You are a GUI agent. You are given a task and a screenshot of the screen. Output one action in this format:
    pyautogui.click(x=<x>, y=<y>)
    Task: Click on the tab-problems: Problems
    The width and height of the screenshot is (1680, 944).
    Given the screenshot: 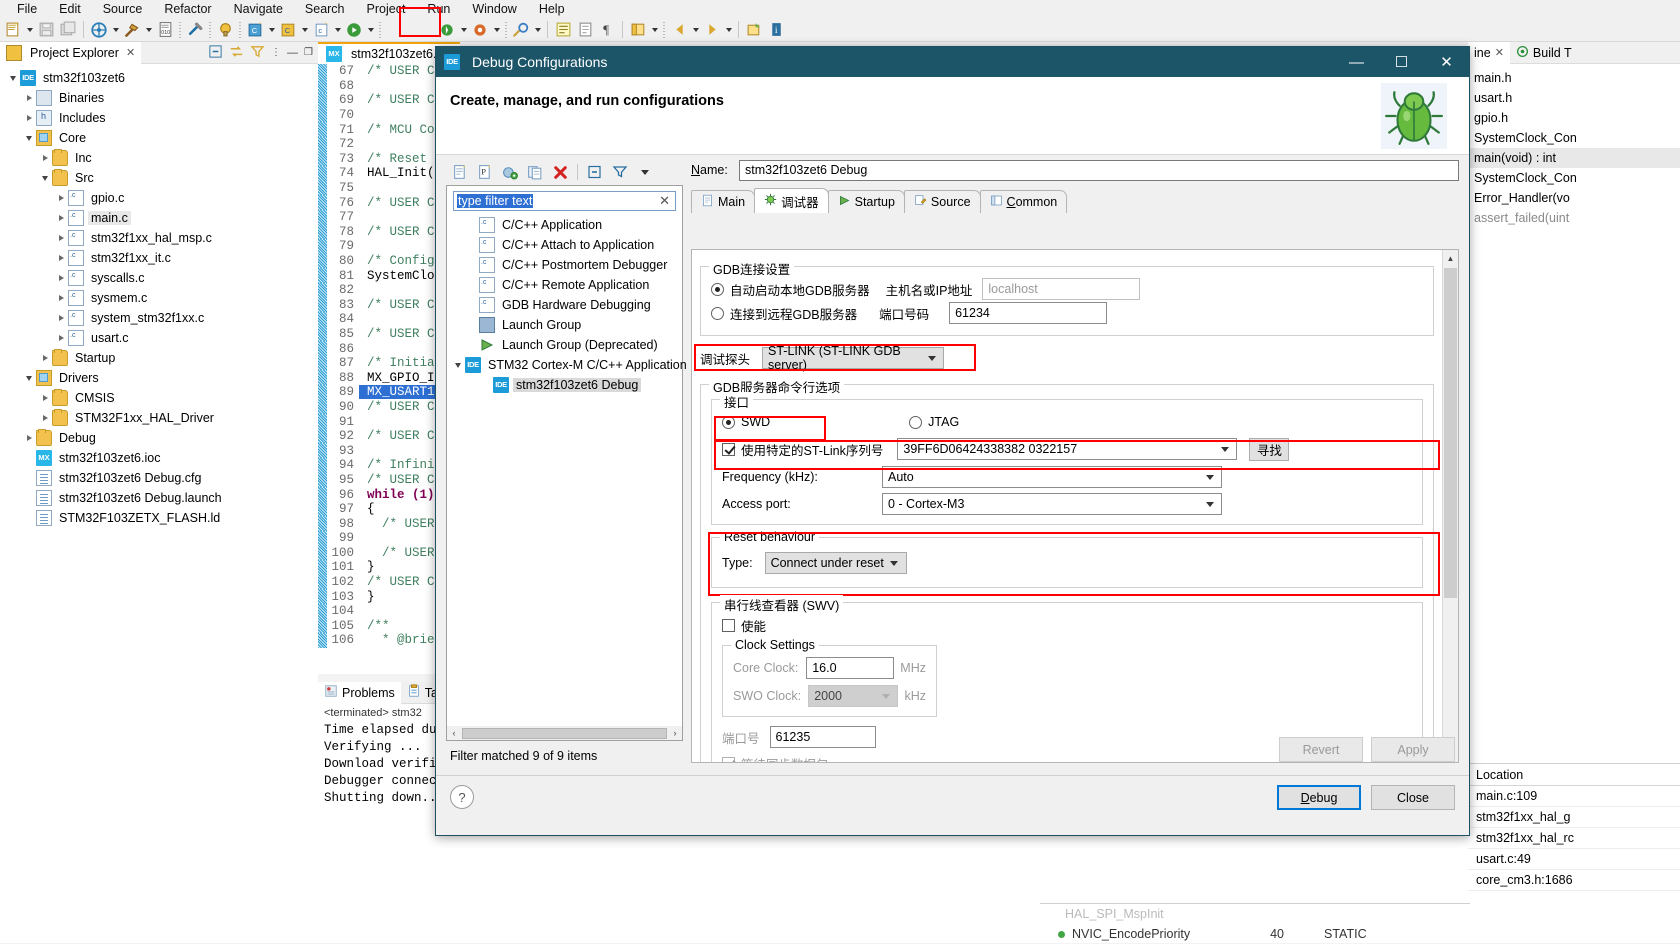 What is the action you would take?
    pyautogui.click(x=359, y=692)
    